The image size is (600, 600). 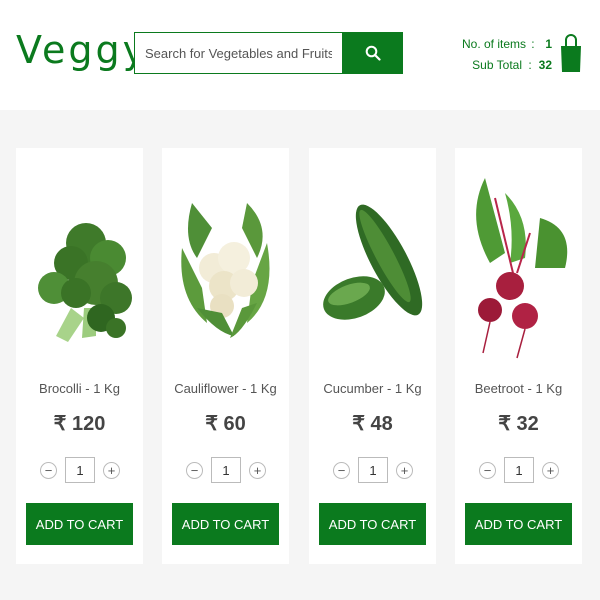 What do you see at coordinates (82, 50) in the screenshot?
I see `logo: Veggy` at bounding box center [82, 50].